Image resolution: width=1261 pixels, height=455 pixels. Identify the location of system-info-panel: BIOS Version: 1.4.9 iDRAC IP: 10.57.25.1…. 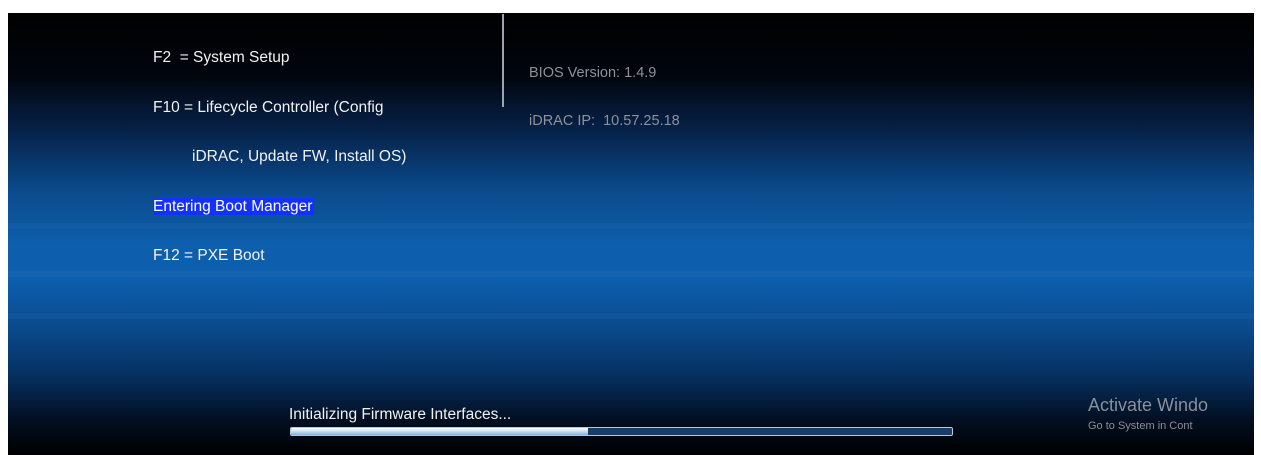
(604, 89).